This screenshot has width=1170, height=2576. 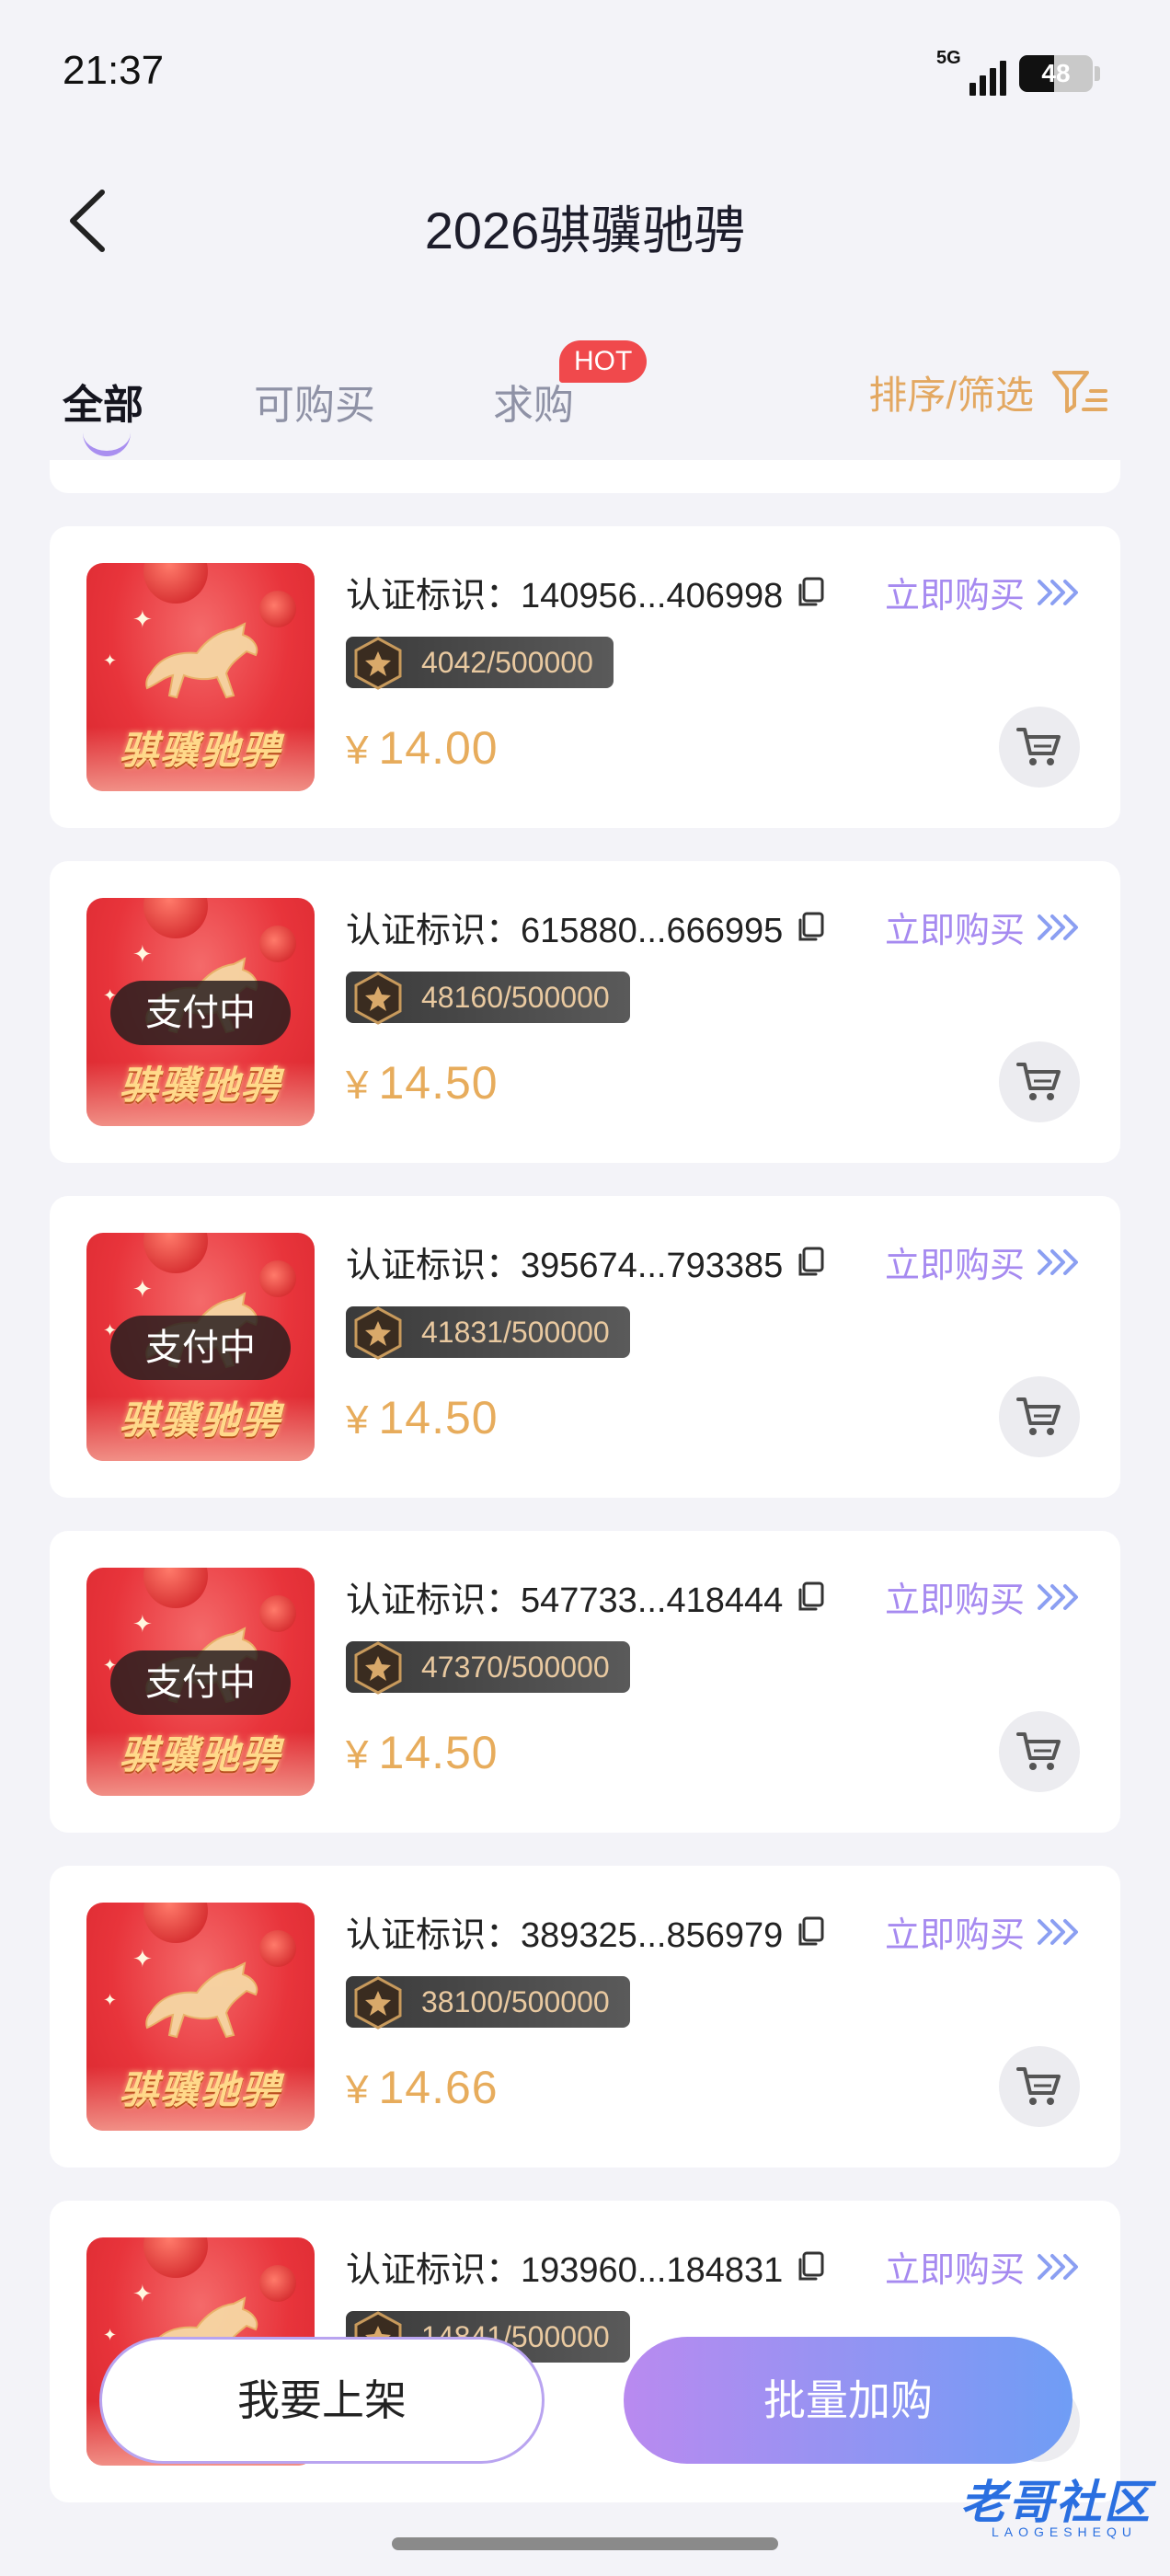 What do you see at coordinates (652, 1266) in the screenshot?
I see `cert-id-value: 395674...793385` at bounding box center [652, 1266].